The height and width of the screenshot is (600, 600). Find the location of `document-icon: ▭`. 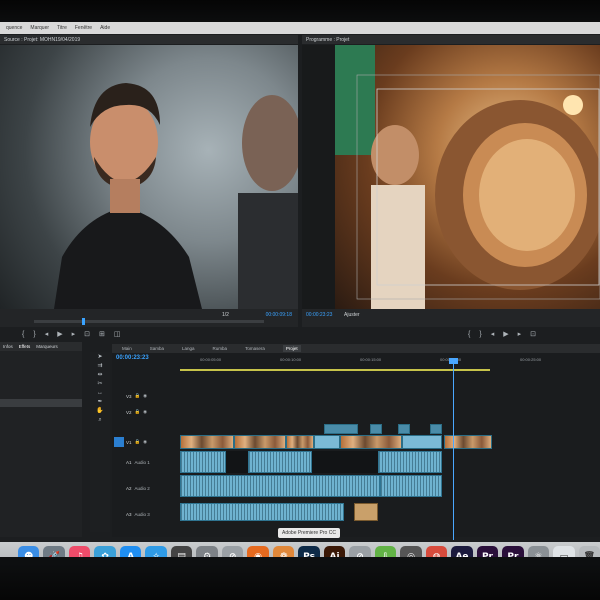

document-icon: ▭ is located at coordinates (564, 551).